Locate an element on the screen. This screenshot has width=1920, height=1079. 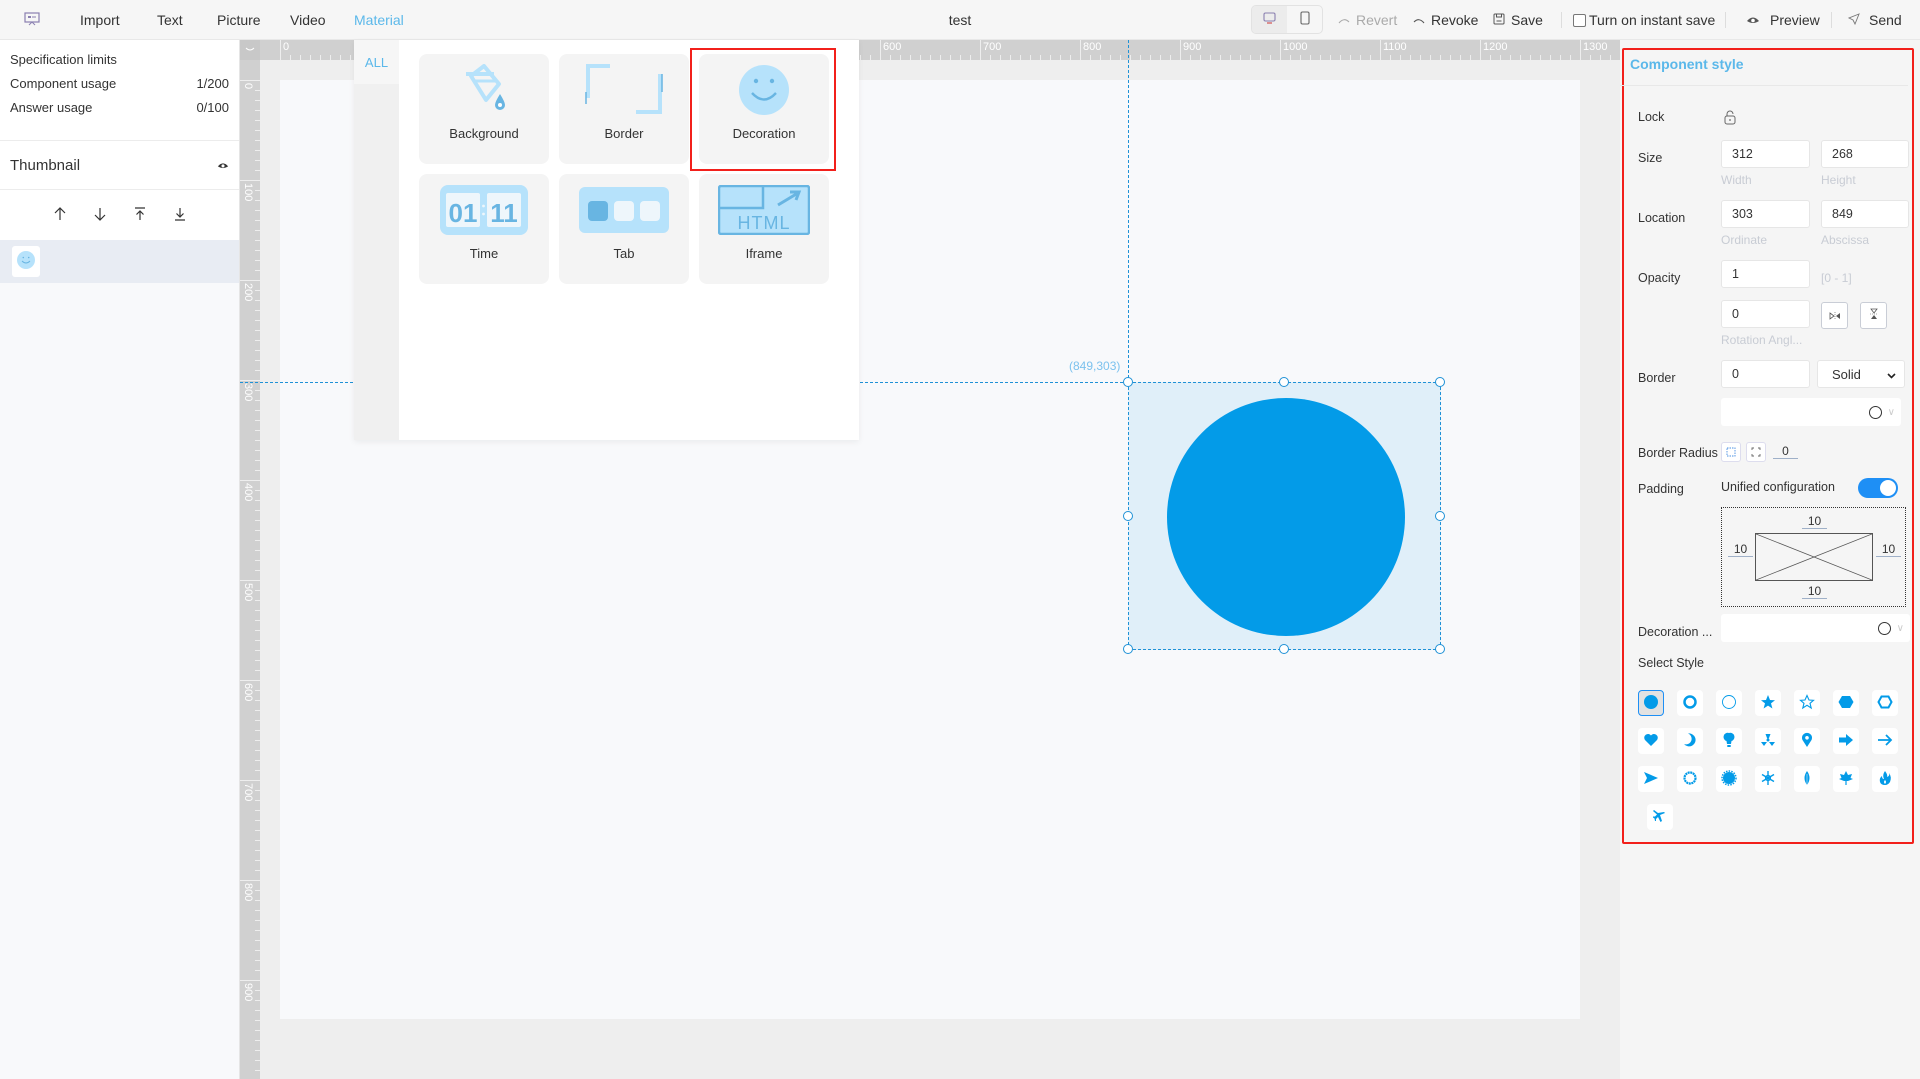
material-border: Border is located at coordinates (624, 109).